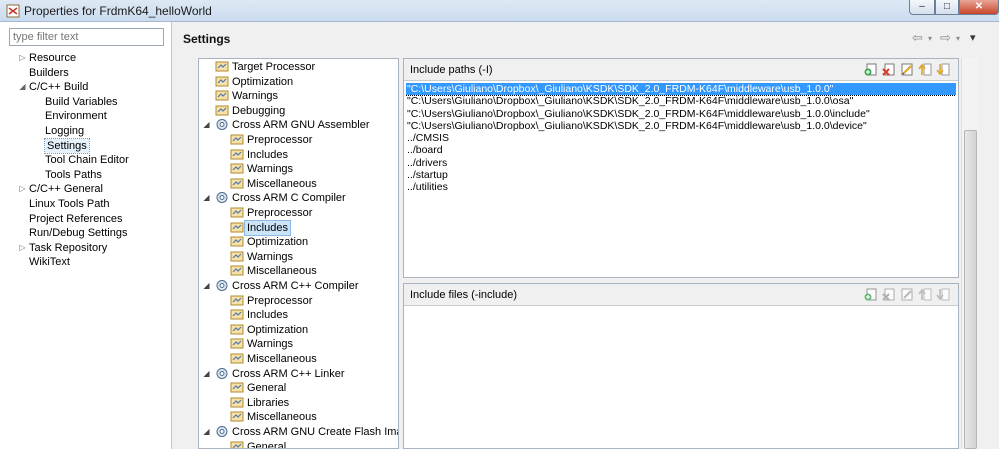  Describe the element at coordinates (298, 374) in the screenshot. I see `tool-tree-group: ◢ Cross ARM C++ Linker` at that location.